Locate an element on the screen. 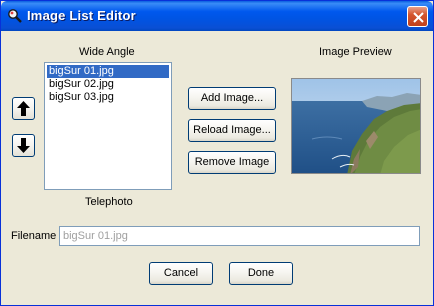 Image resolution: width=434 pixels, height=306 pixels. close-button is located at coordinates (417, 16).